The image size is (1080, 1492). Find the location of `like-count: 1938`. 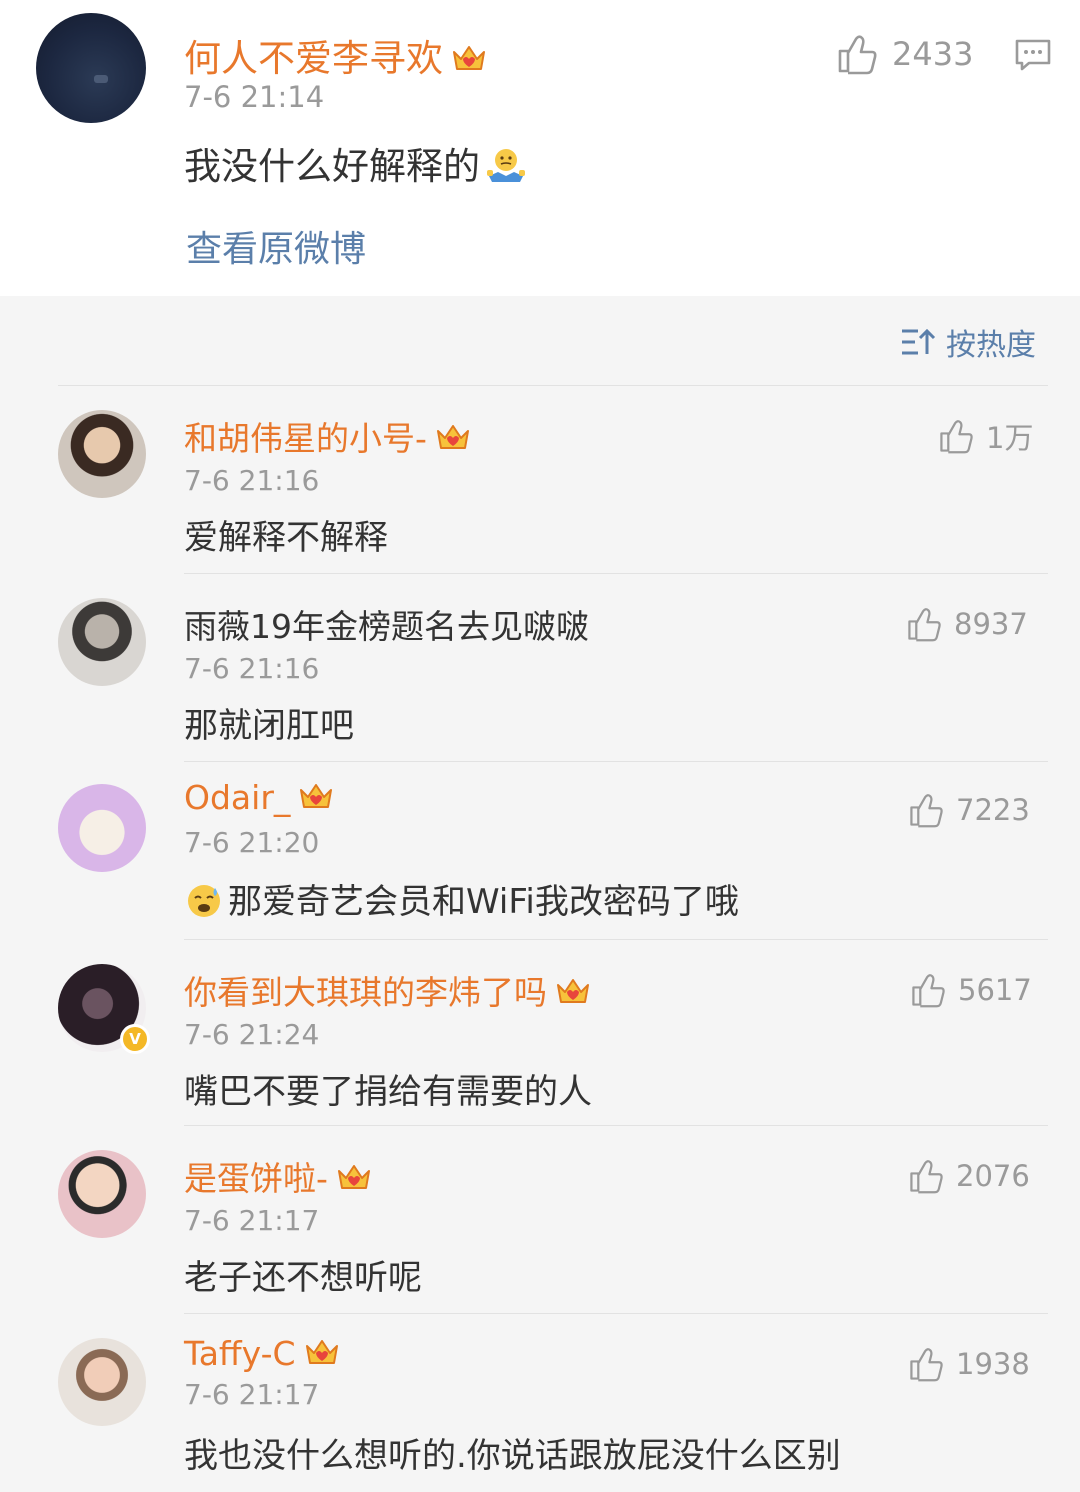

like-count: 1938 is located at coordinates (993, 1364).